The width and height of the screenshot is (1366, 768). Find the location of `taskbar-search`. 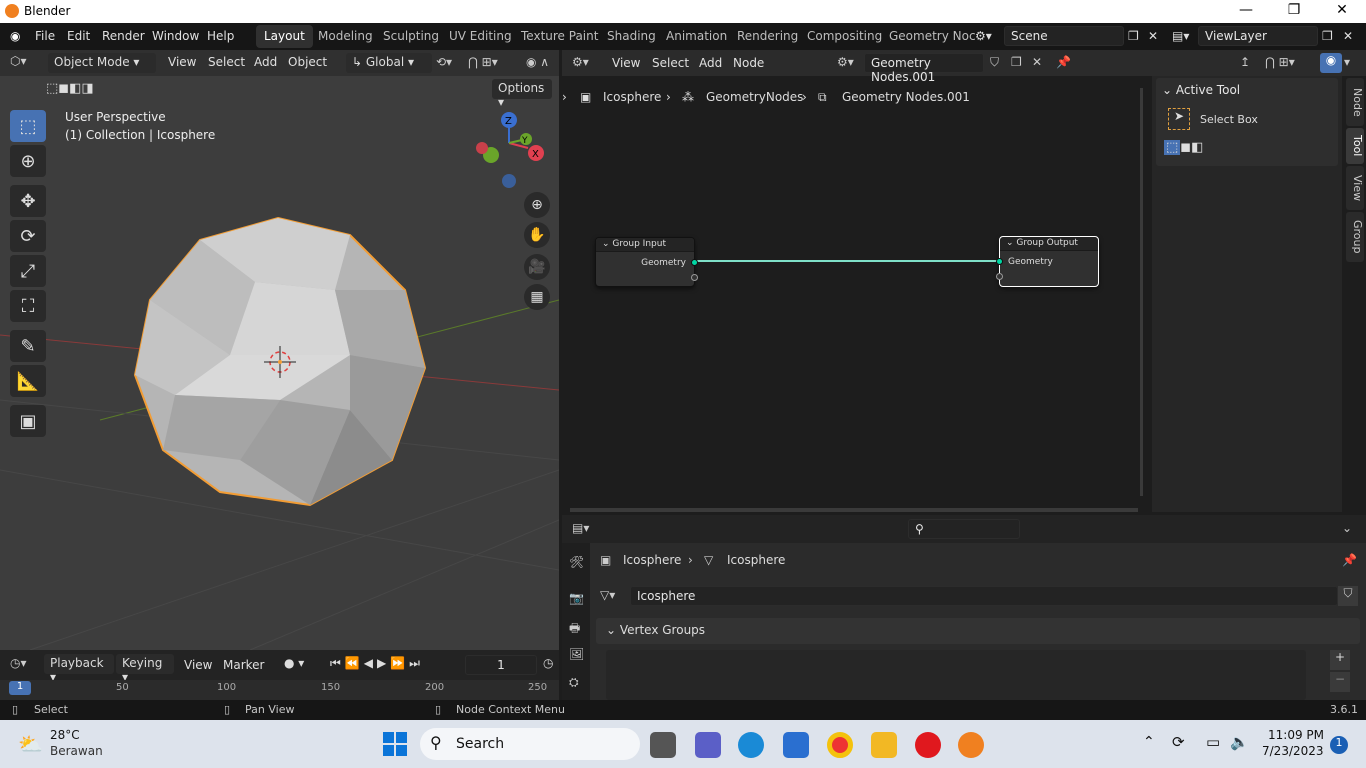

taskbar-search is located at coordinates (530, 744).